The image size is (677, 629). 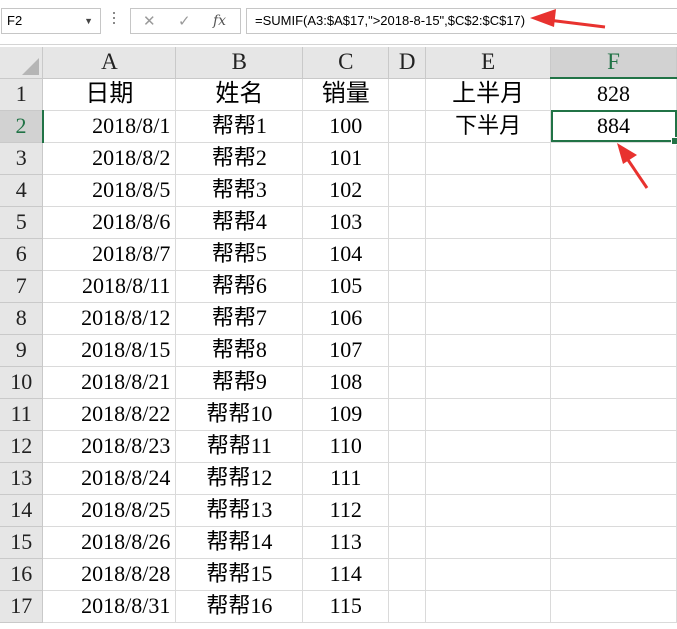 What do you see at coordinates (239, 446) in the screenshot?
I see `cell-b12: 帮帮11` at bounding box center [239, 446].